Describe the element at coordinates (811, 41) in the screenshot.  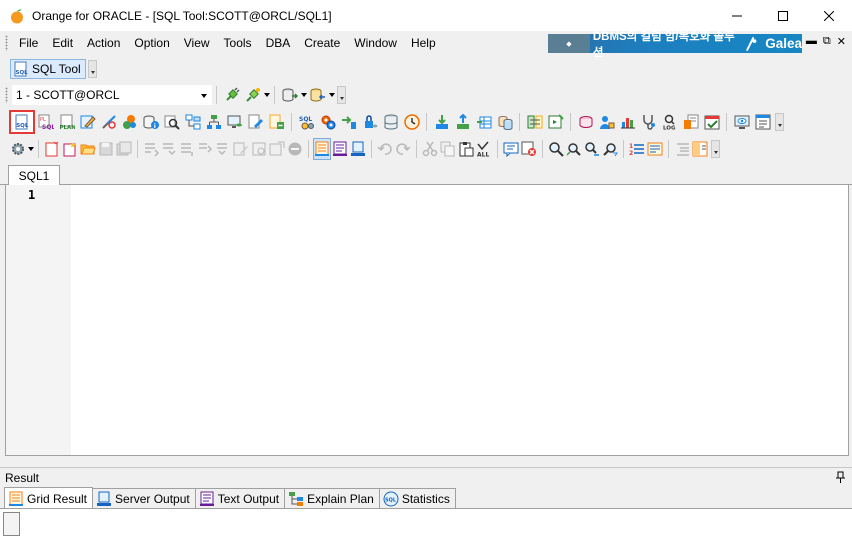
I see `mdi-minimize-button: ▬` at that location.